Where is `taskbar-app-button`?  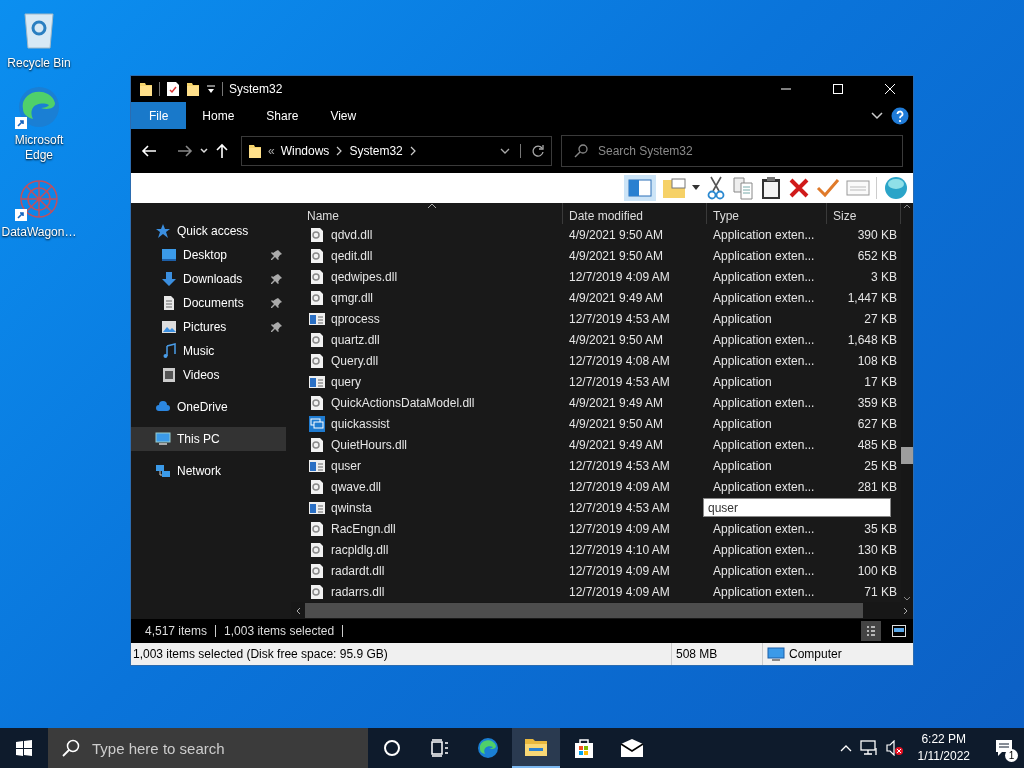 taskbar-app-button is located at coordinates (536, 748).